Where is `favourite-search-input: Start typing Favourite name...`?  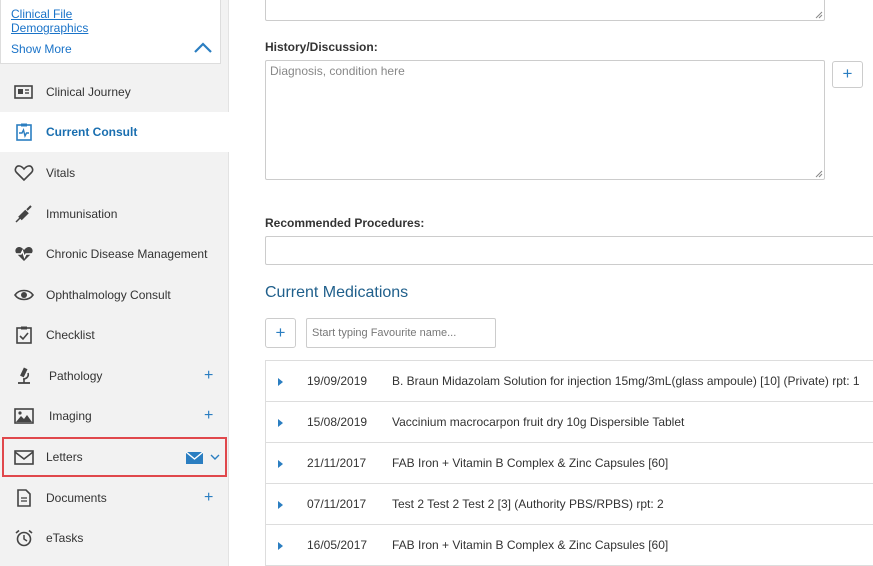 favourite-search-input: Start typing Favourite name... is located at coordinates (401, 333).